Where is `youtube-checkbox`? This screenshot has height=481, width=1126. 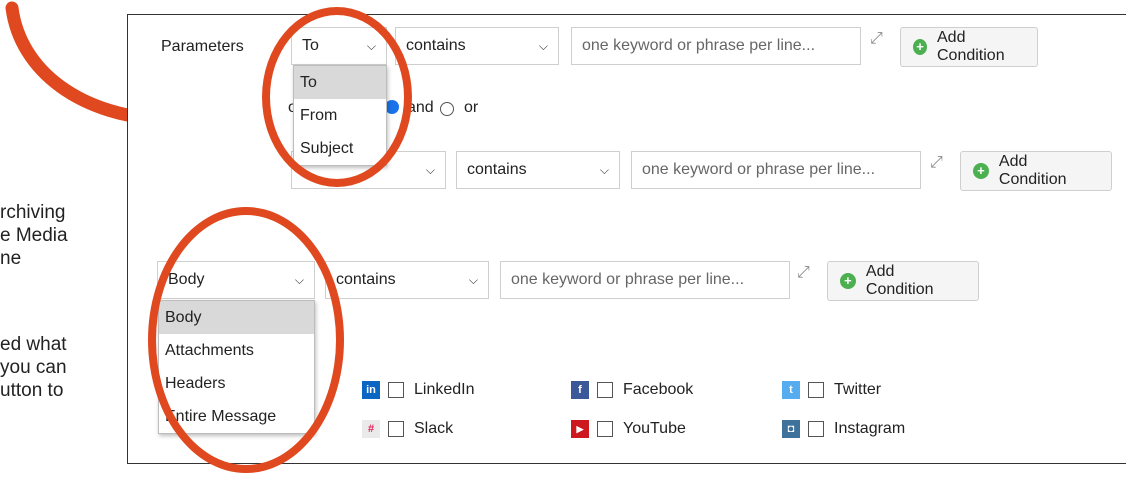 youtube-checkbox is located at coordinates (605, 429).